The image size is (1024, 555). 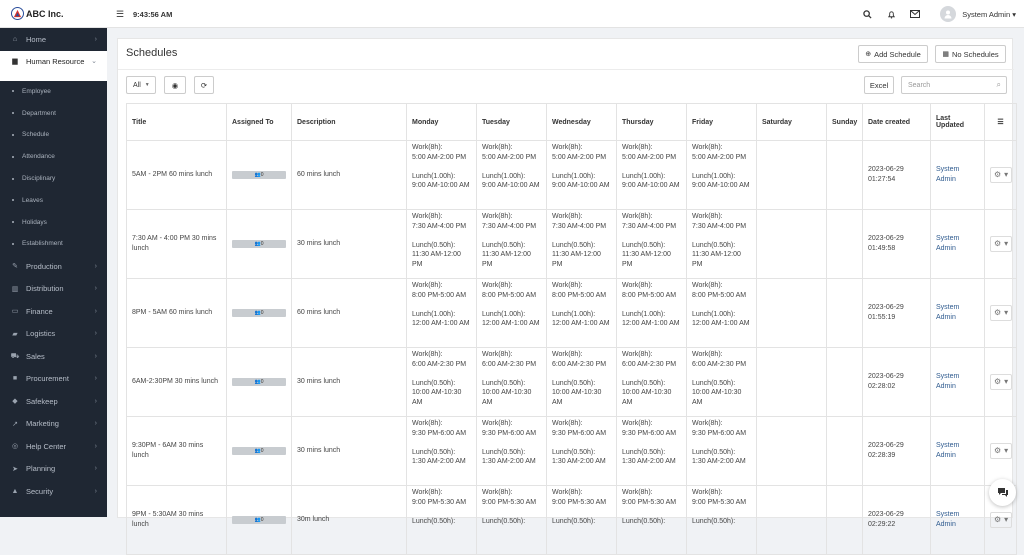 What do you see at coordinates (53, 266) in the screenshot?
I see `sidebar-item-production: ✎ Production ›` at bounding box center [53, 266].